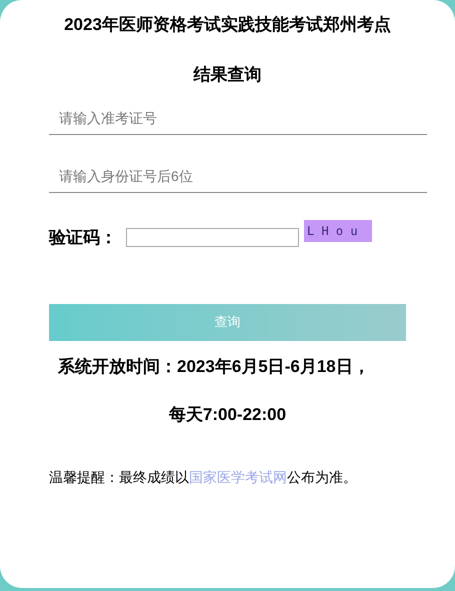 The height and width of the screenshot is (591, 455). What do you see at coordinates (228, 75) in the screenshot?
I see `page-subtitle: 结果查询` at bounding box center [228, 75].